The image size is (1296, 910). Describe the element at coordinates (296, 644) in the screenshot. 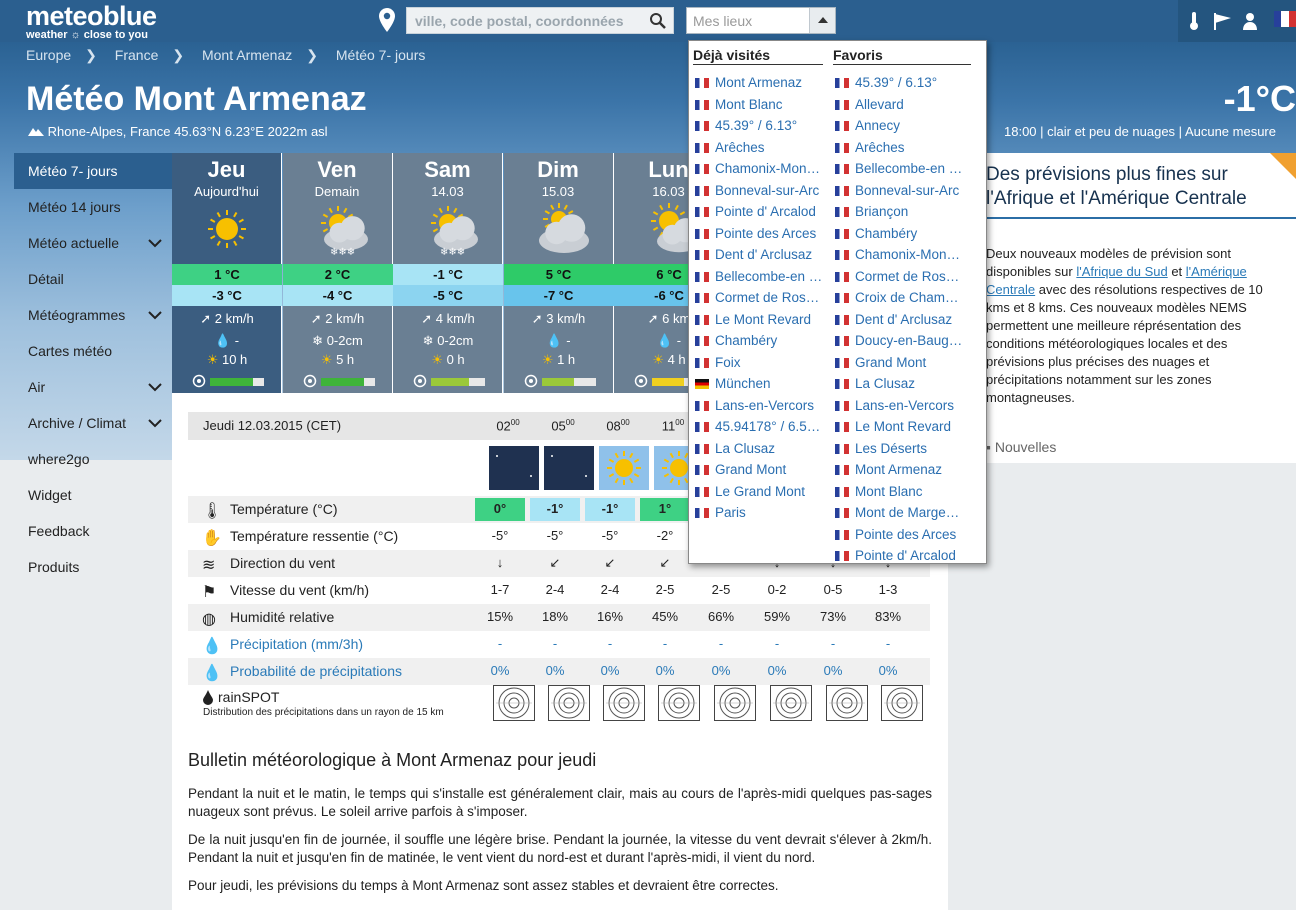

I see `row-label: Précipitation (mm/3h)` at that location.